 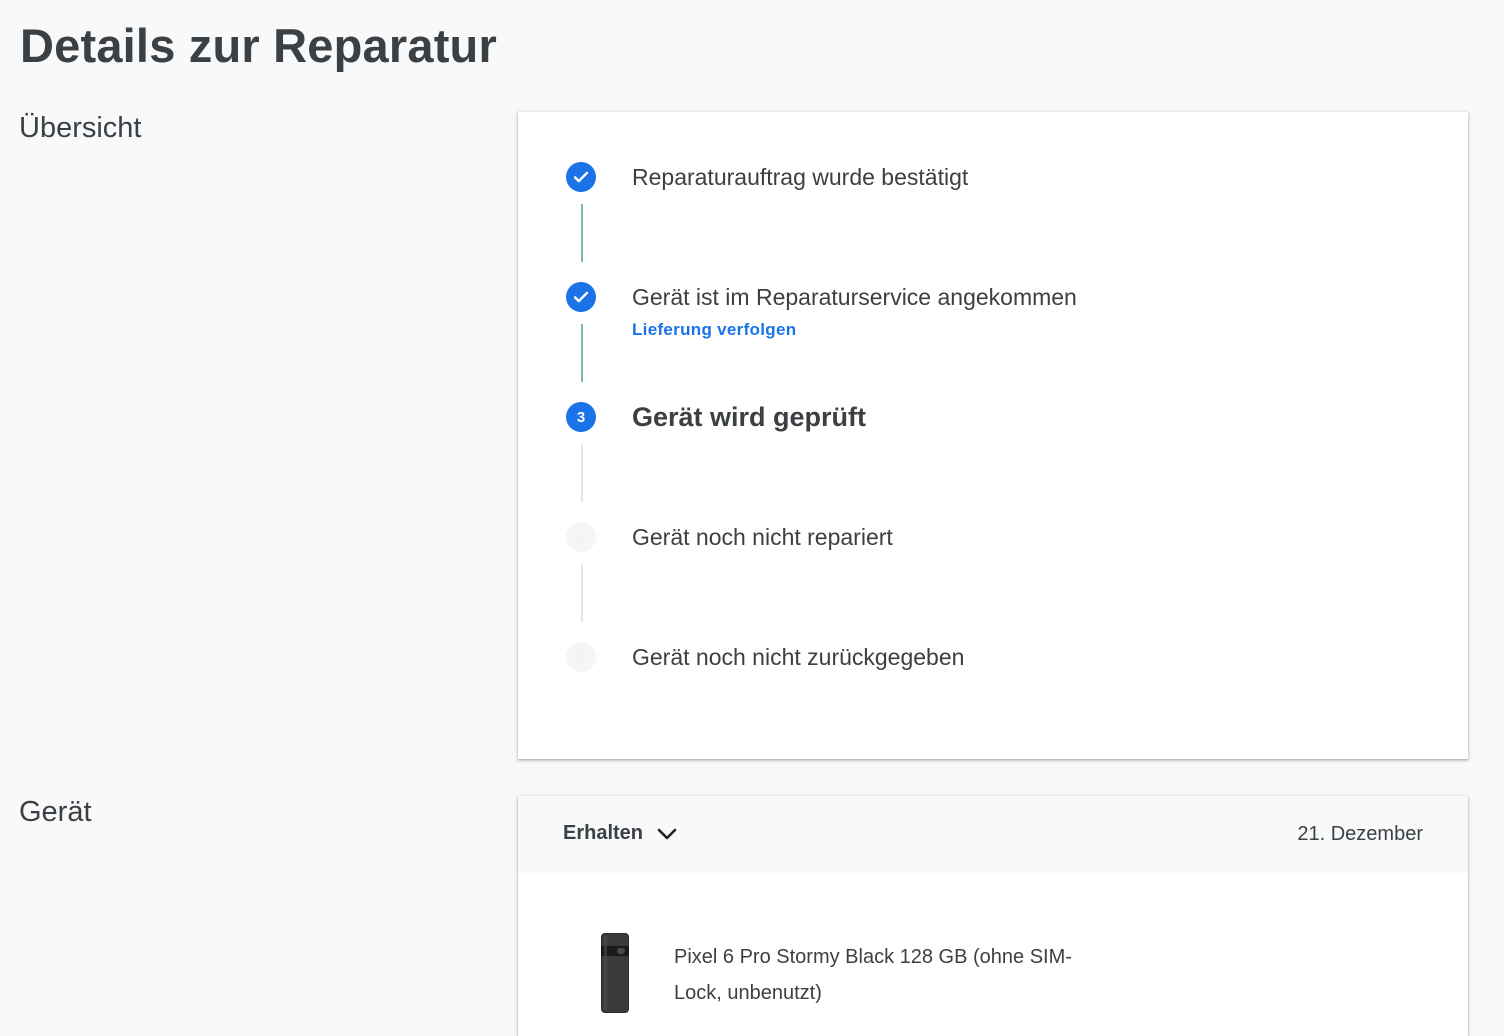 I want to click on status-dropdown-toggle: Erhalten, so click(x=620, y=833).